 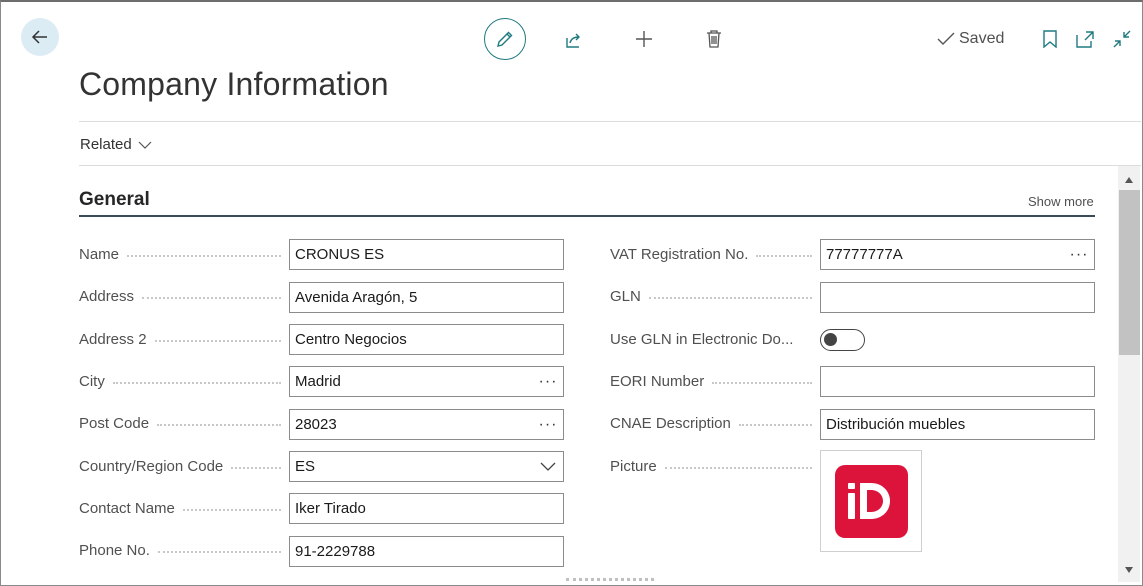 What do you see at coordinates (548, 382) in the screenshot?
I see `city-lookup-button: ···` at bounding box center [548, 382].